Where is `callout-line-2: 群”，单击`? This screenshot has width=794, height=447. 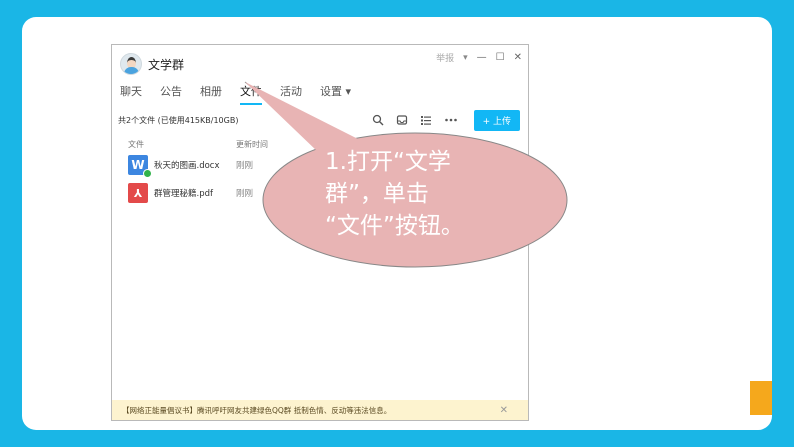
callout-line-2: 群”，单击 is located at coordinates (377, 194).